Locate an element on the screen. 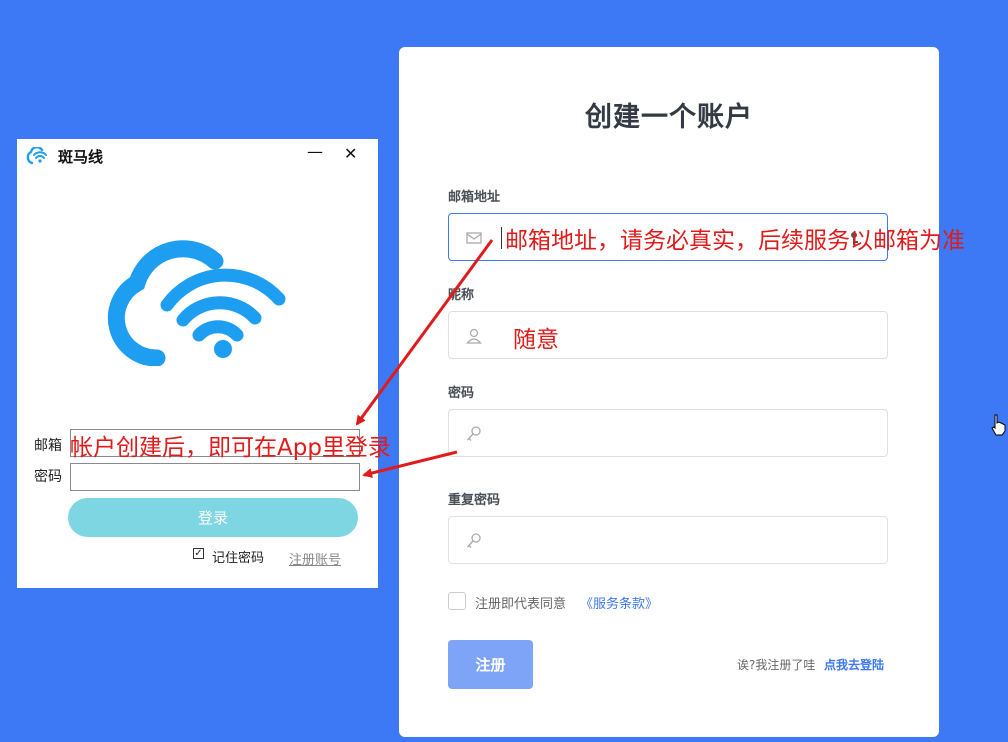 This screenshot has height=742, width=1008. app-login-annotation: 帐户创建后，即可在App里登录 is located at coordinates (230, 448).